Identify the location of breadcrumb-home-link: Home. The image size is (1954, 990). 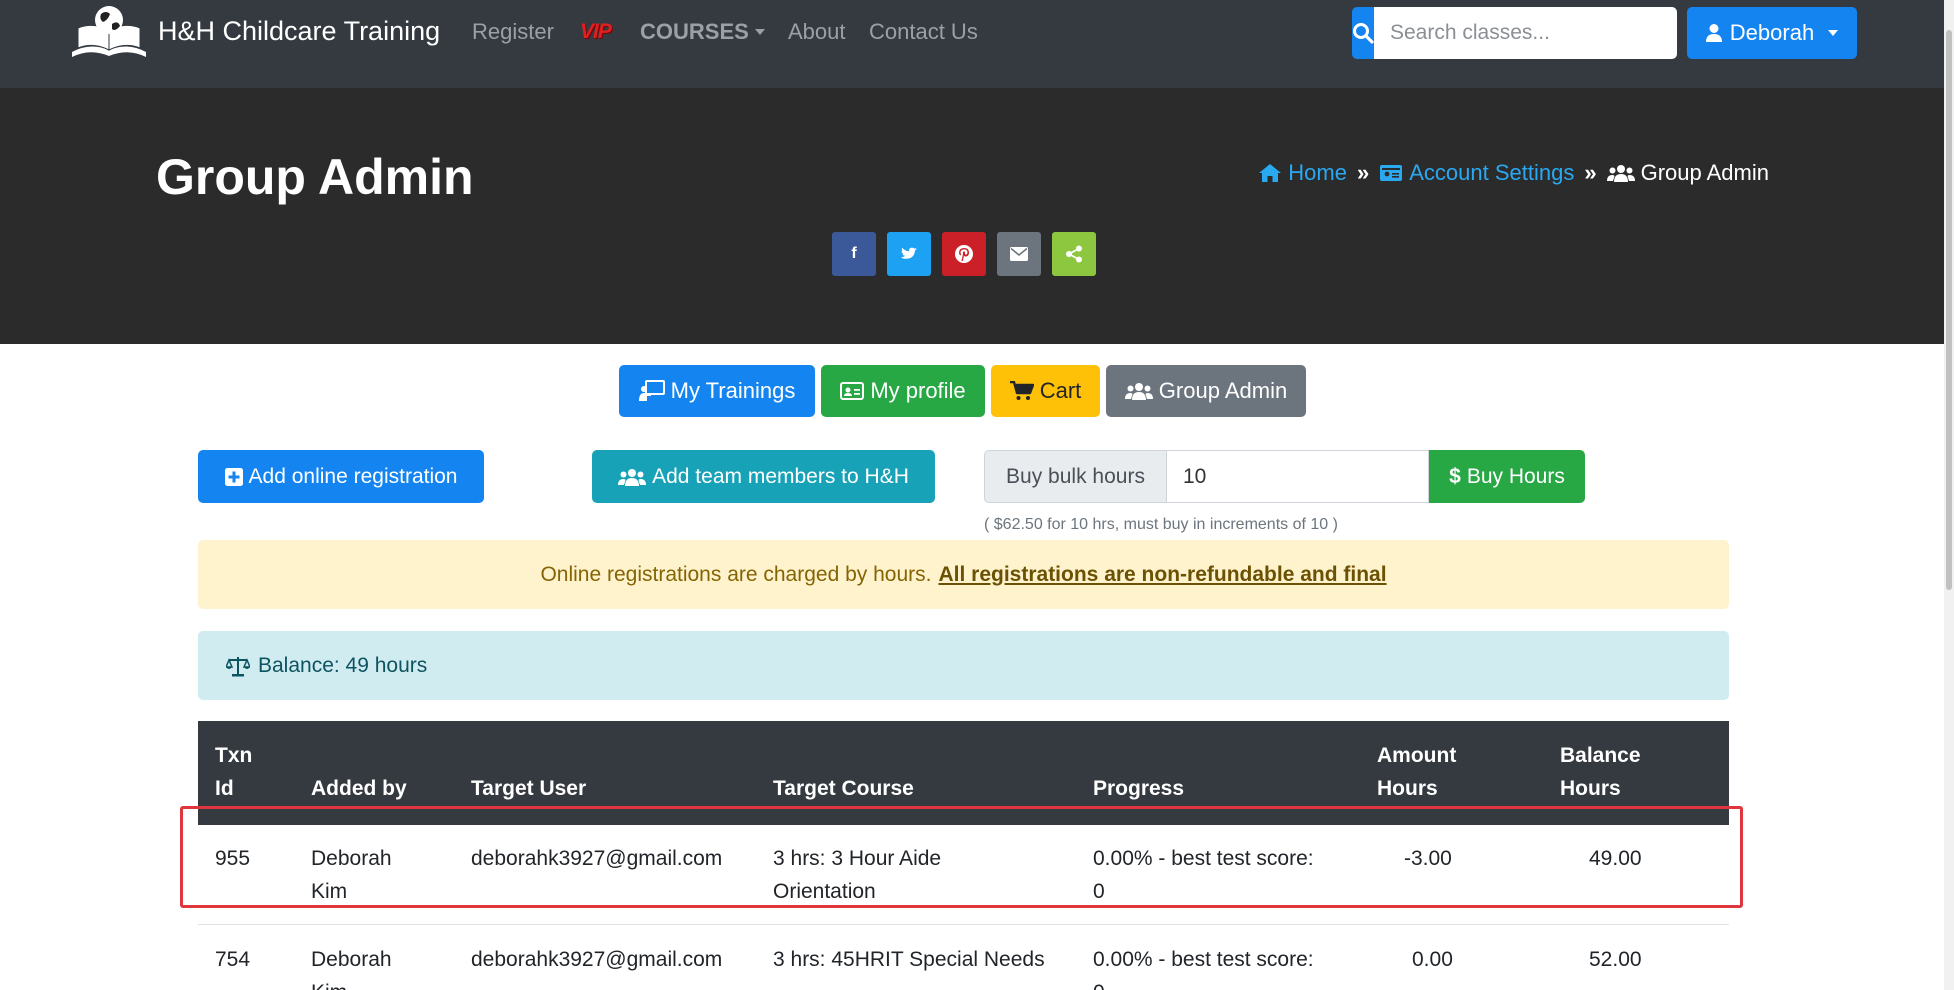
(1302, 173).